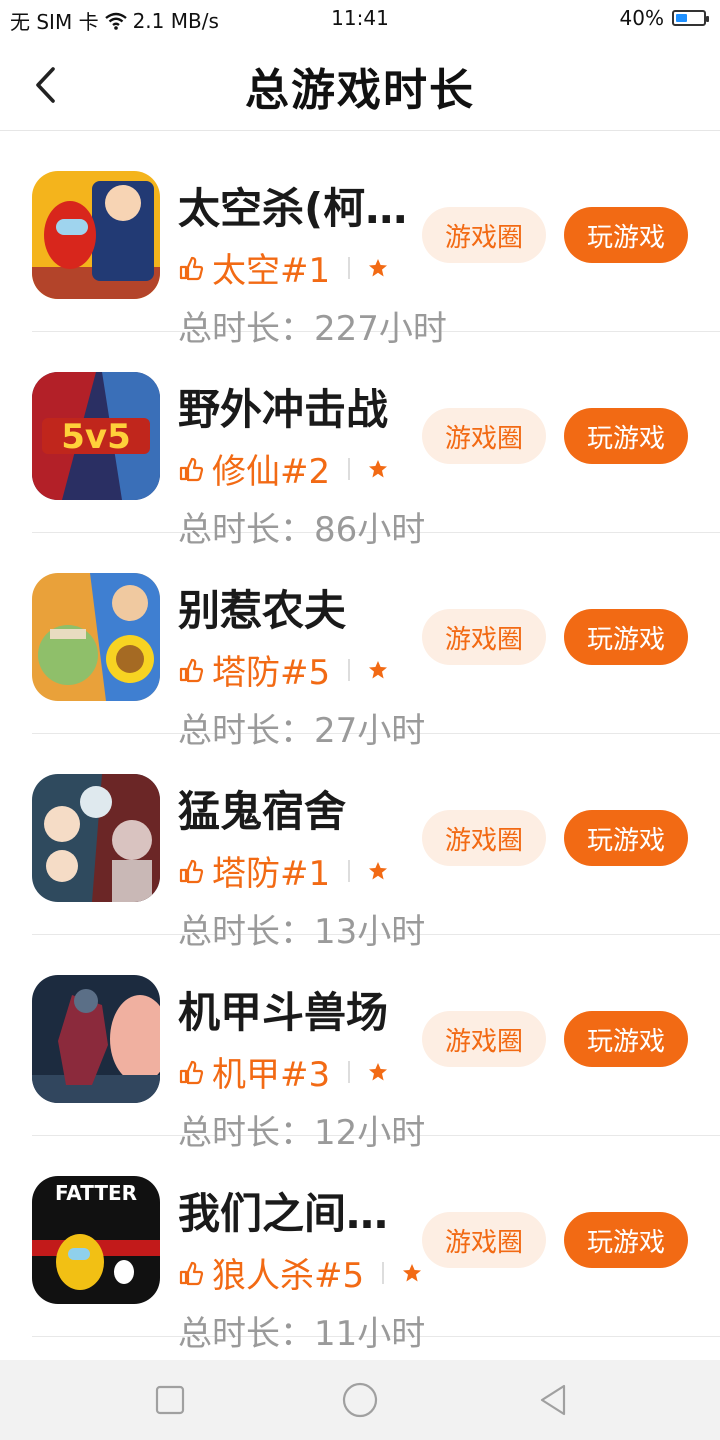  I want to click on mecha-icon, so click(96, 1039).